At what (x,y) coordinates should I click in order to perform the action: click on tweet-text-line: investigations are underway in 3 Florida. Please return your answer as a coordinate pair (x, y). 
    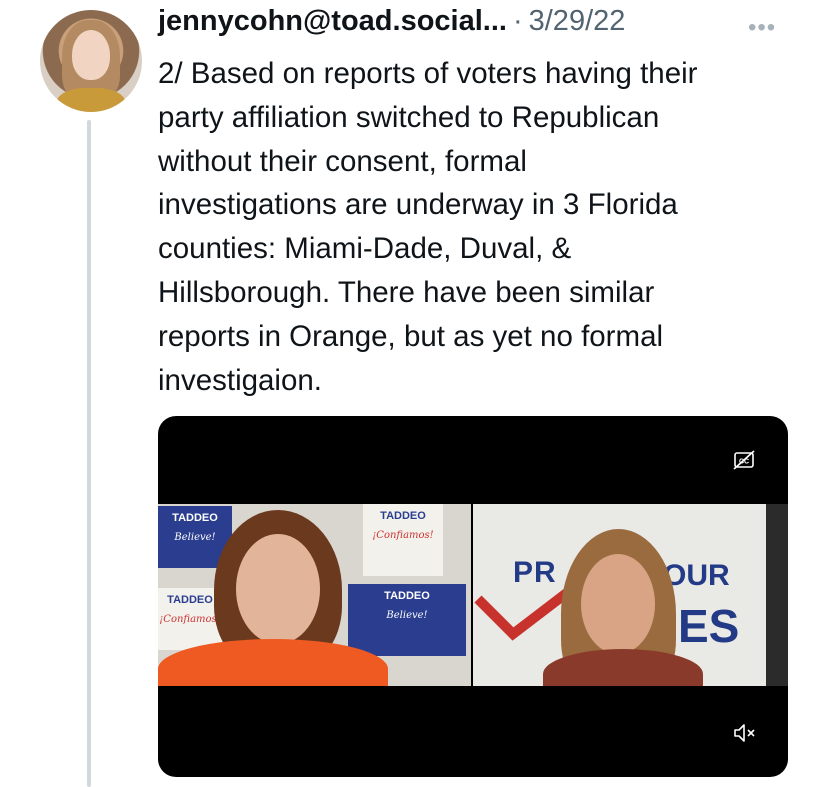
    Looking at the image, I should click on (418, 205).